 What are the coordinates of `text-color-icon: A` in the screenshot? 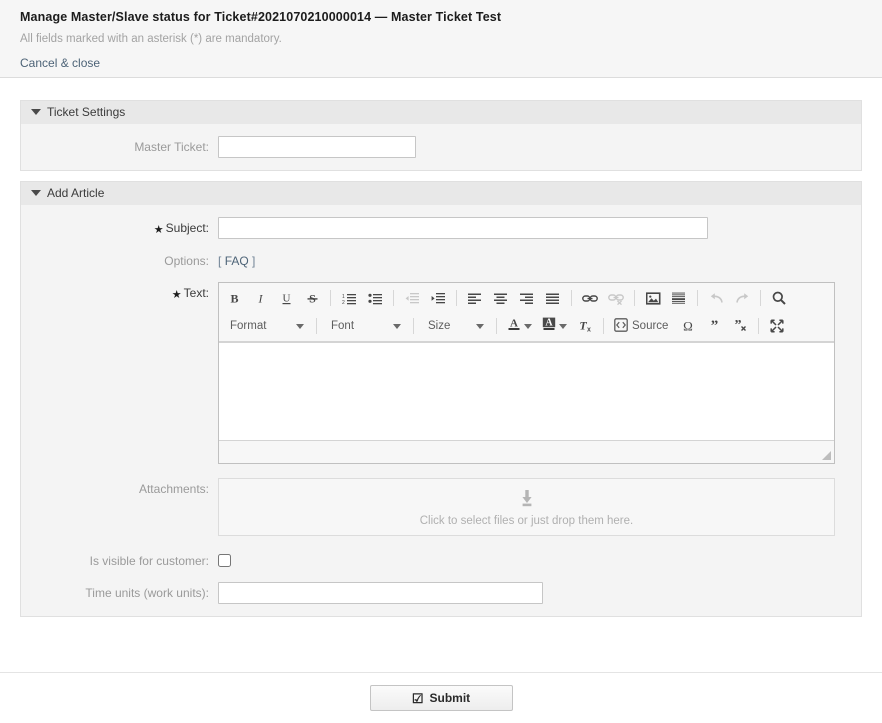 It's located at (514, 326).